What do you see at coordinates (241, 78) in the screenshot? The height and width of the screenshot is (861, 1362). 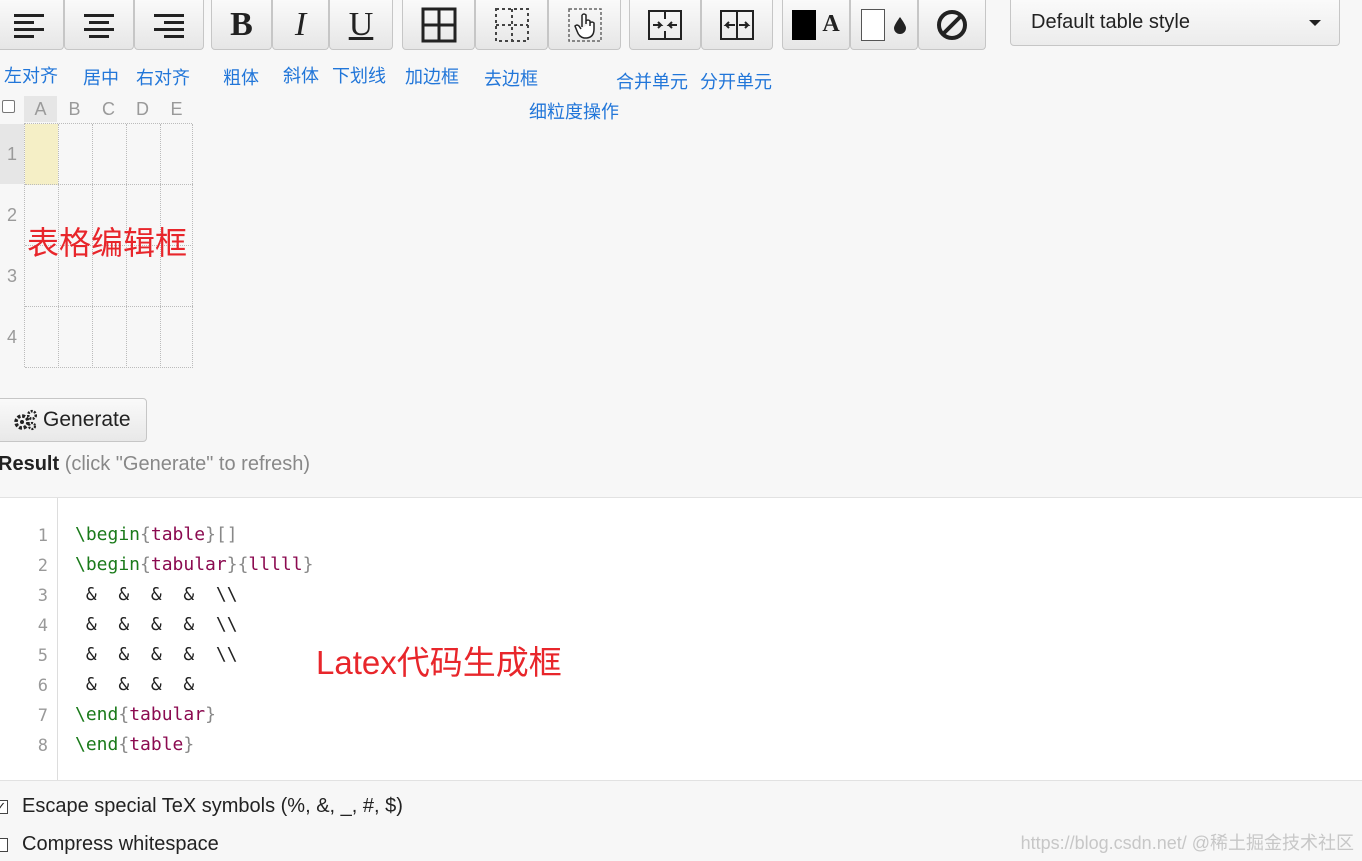 I see `bold-annotation: 粗体` at bounding box center [241, 78].